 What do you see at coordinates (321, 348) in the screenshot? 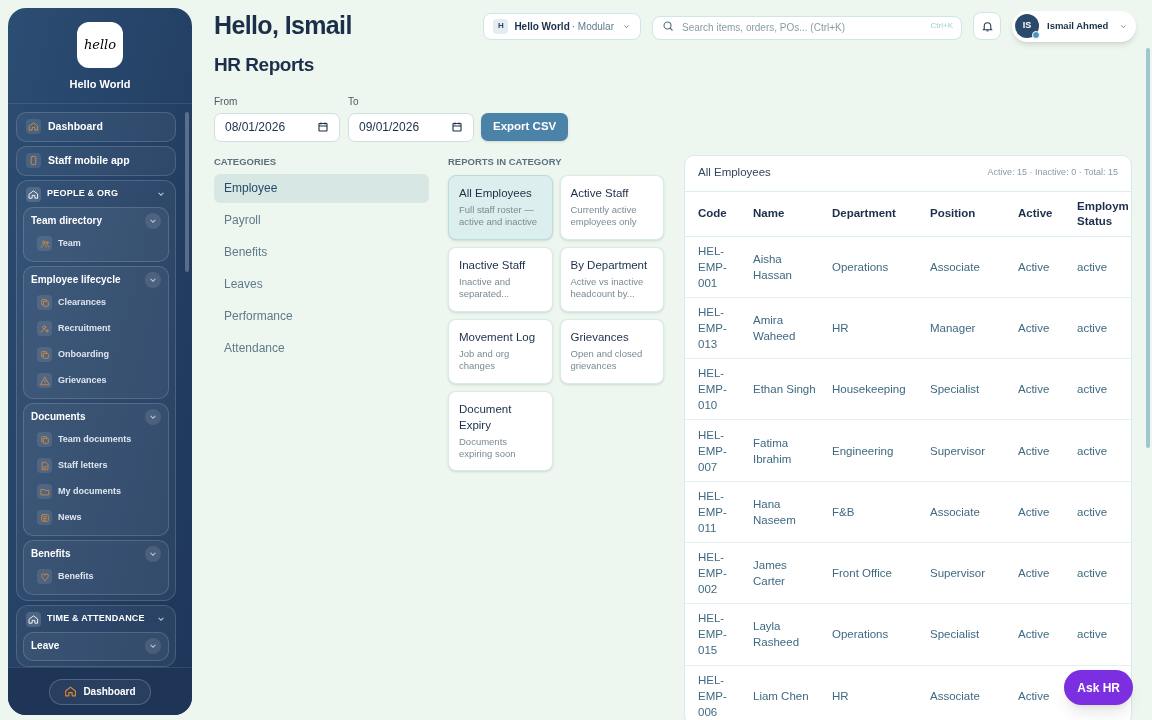
I see `category-item: Attendance` at bounding box center [321, 348].